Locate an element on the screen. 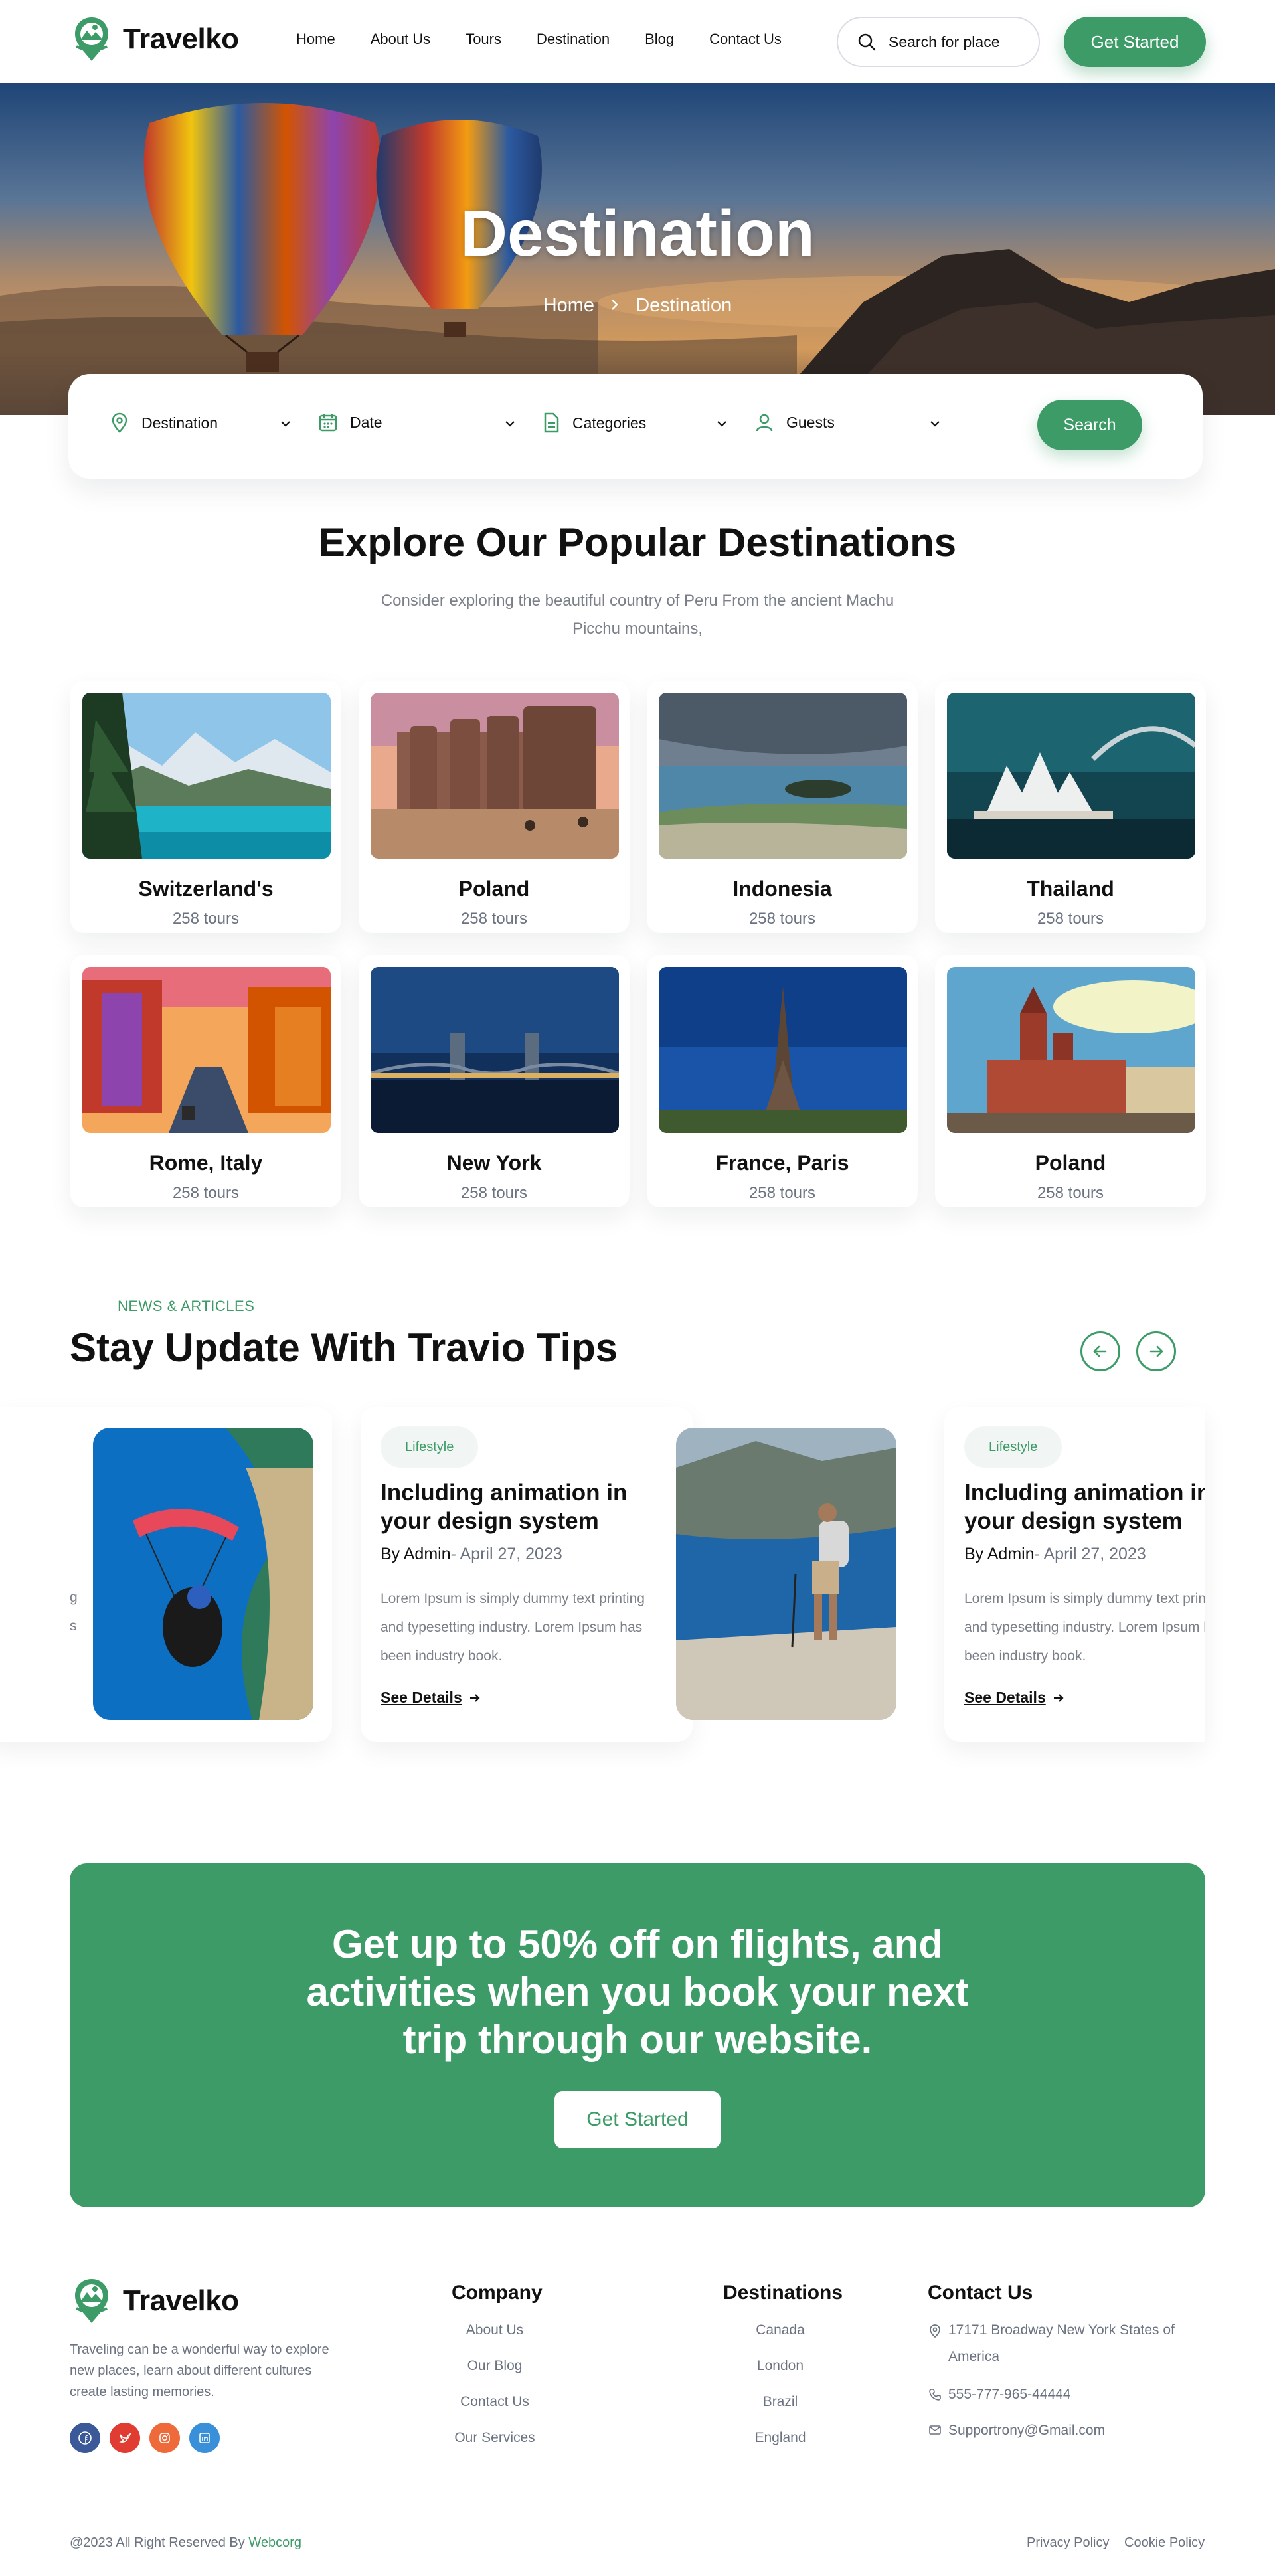  hero-banner: Destination Home Destination is located at coordinates (637, 249).